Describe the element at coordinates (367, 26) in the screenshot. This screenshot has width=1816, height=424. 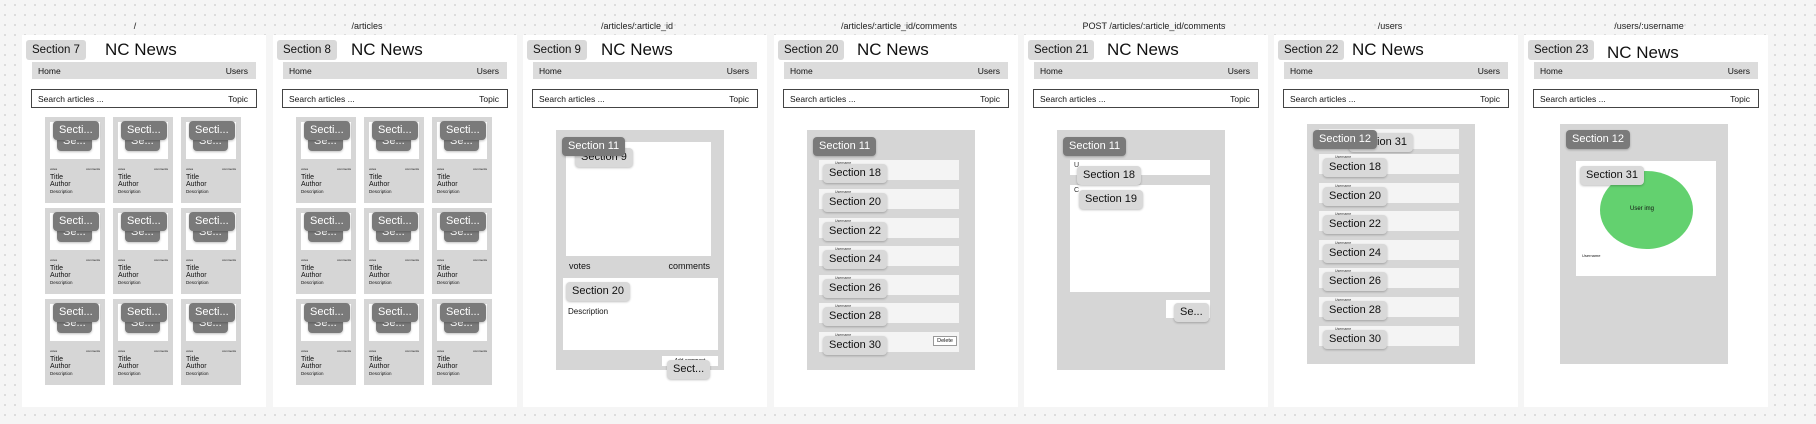
I see `route-label: /articles` at that location.